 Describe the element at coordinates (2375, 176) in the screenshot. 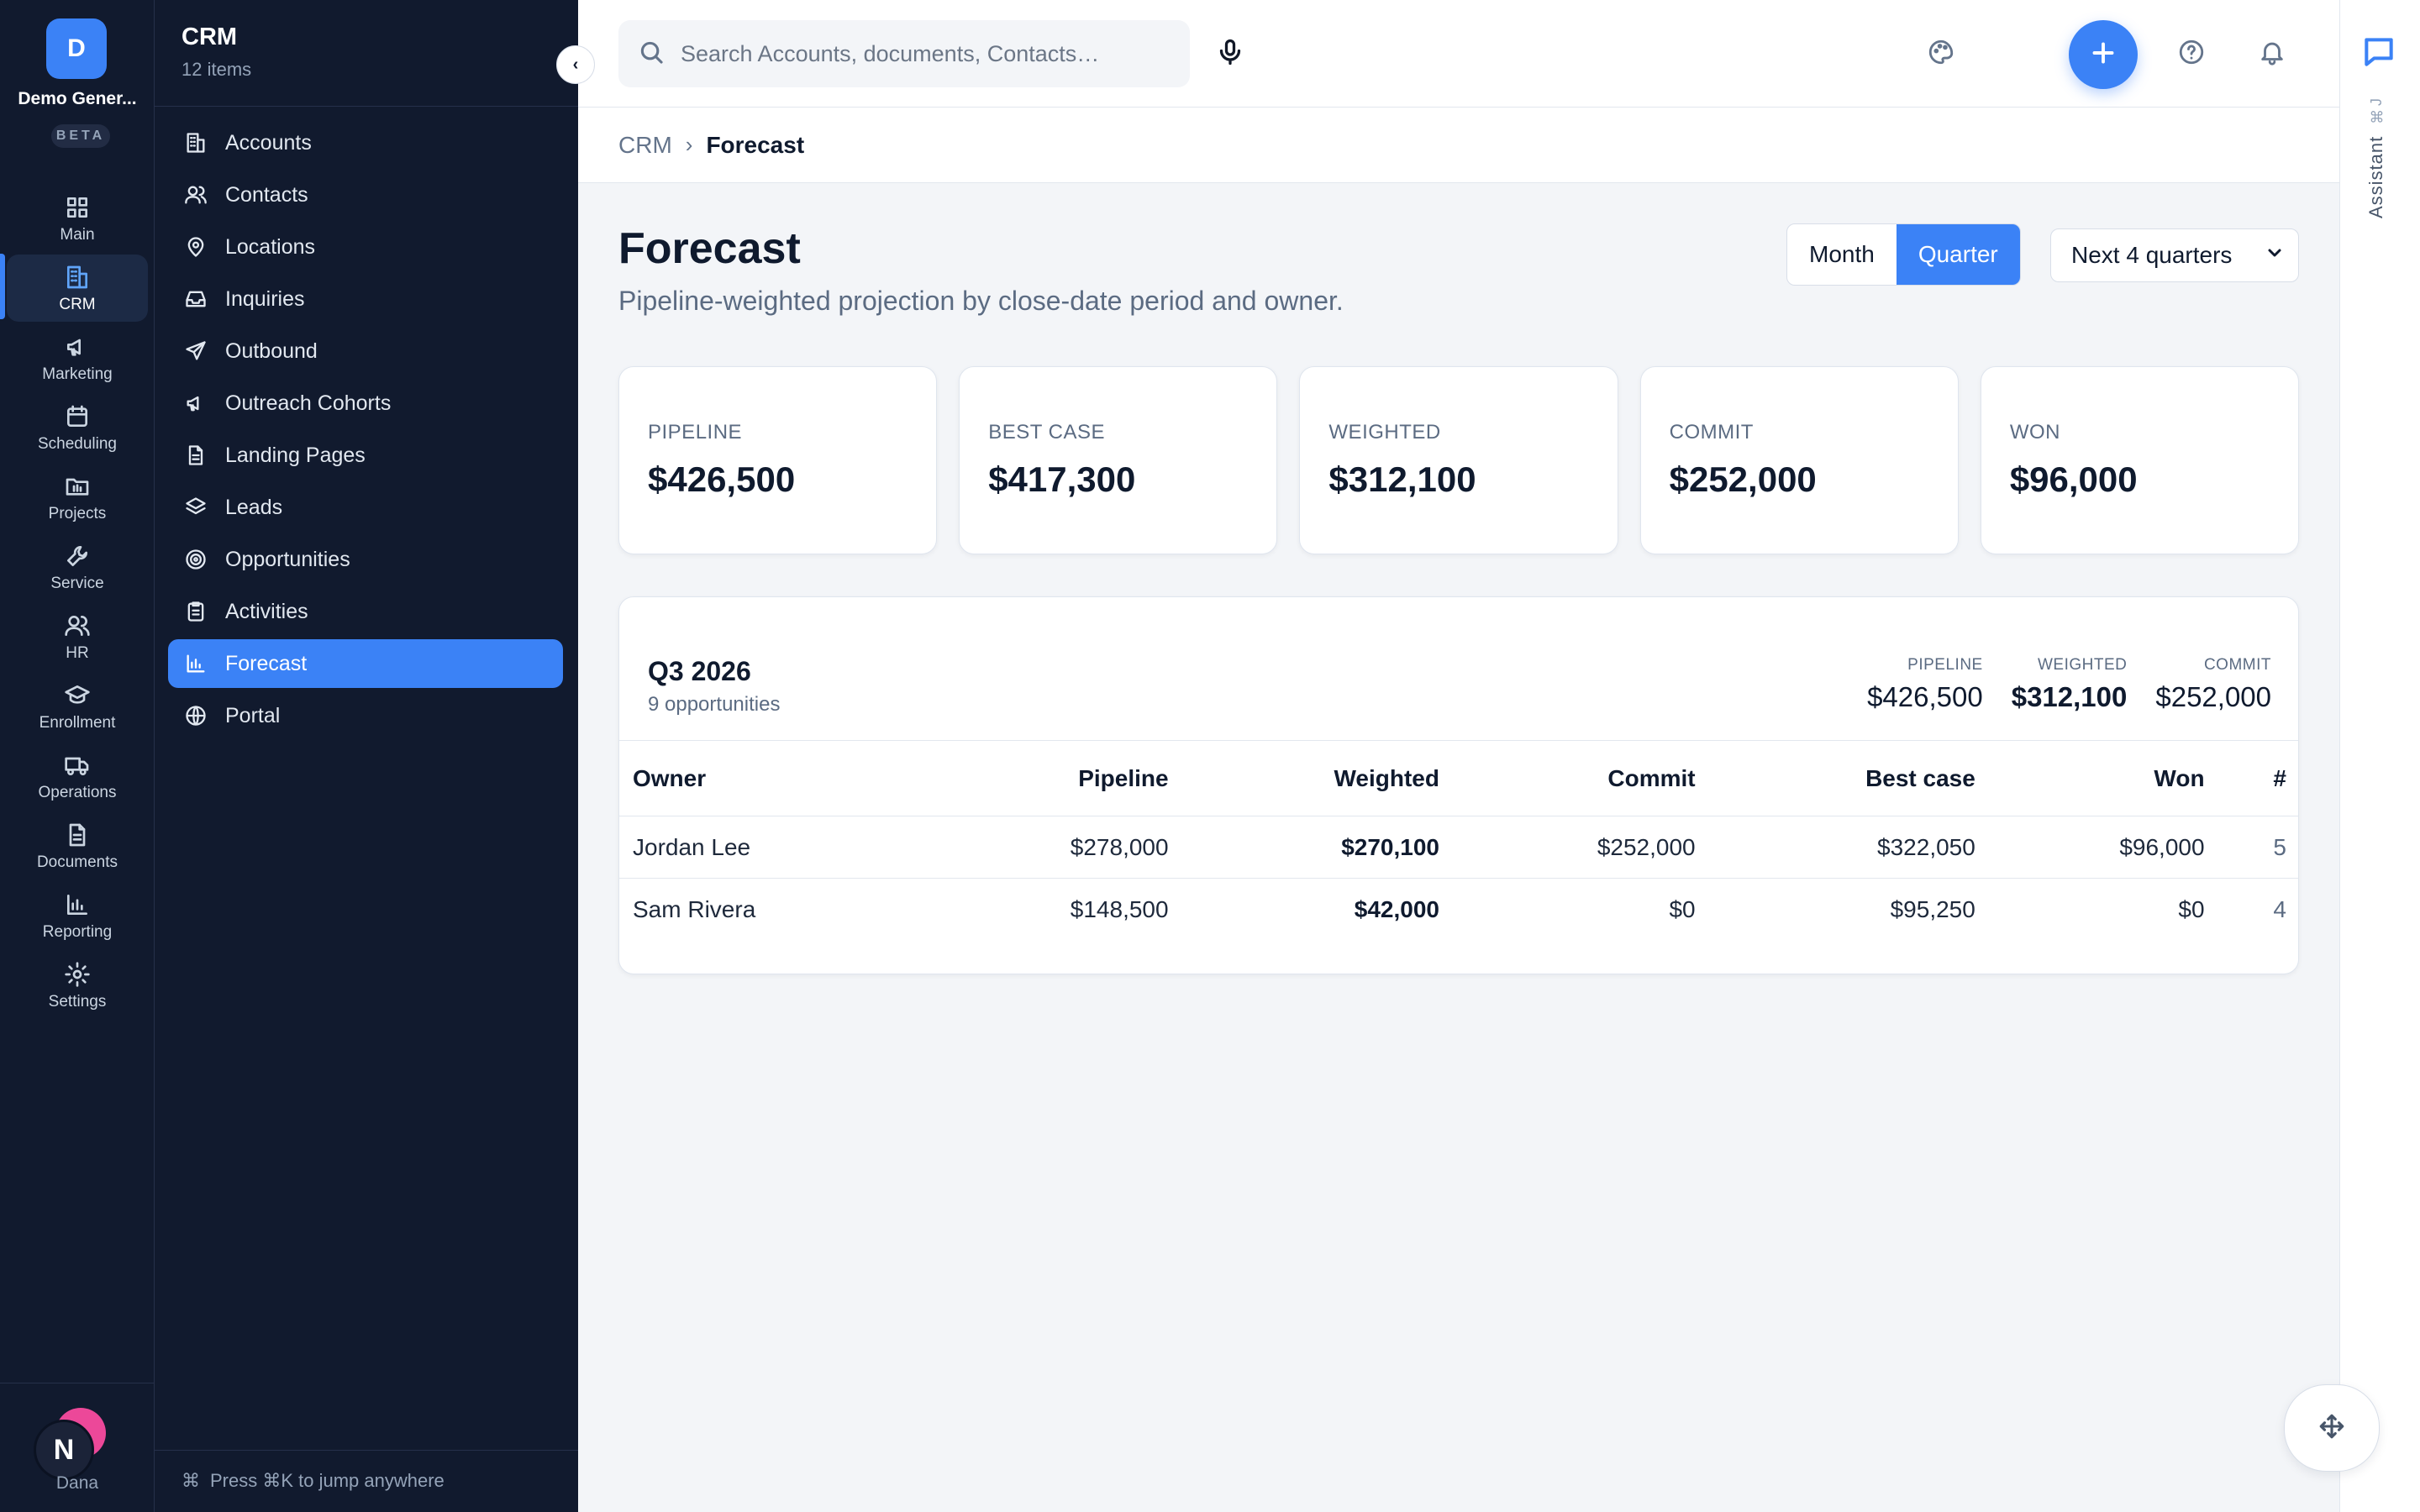

I see `assistant-label-text: Assistant` at that location.